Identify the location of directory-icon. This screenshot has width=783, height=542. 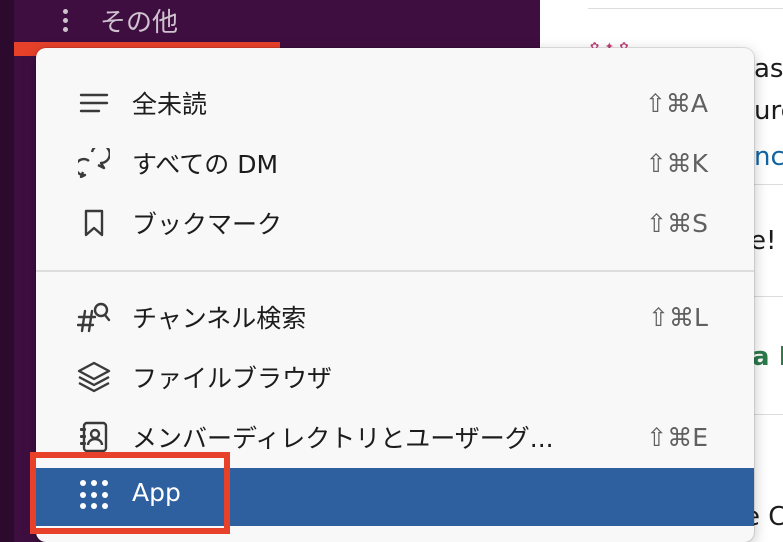
(94, 437).